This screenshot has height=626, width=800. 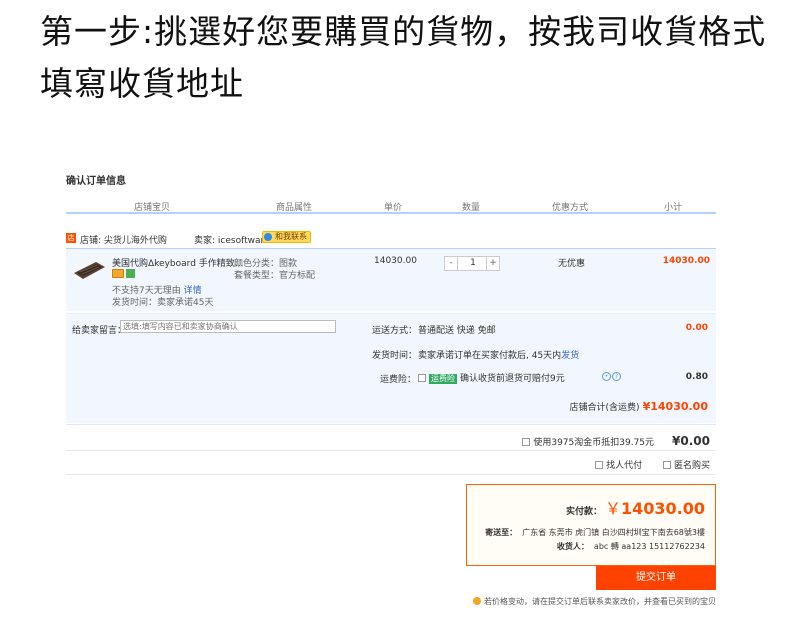 I want to click on shop-row: 店 店铺: 尖货儿海外代购 卖家: icesoftware 和我联系, so click(x=391, y=239).